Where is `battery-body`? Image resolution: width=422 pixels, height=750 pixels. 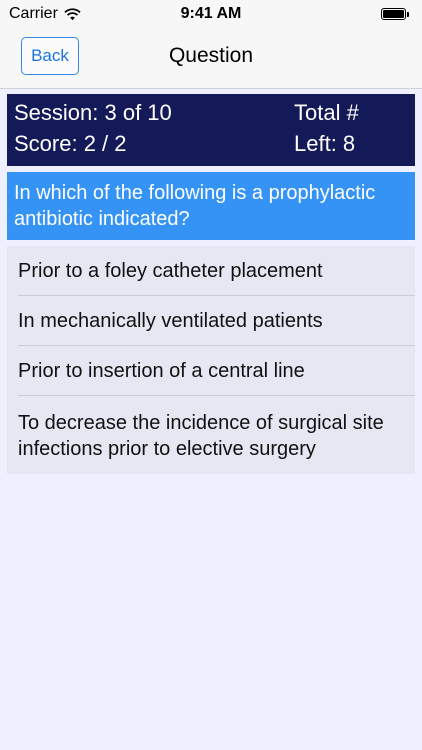
battery-body is located at coordinates (393, 14).